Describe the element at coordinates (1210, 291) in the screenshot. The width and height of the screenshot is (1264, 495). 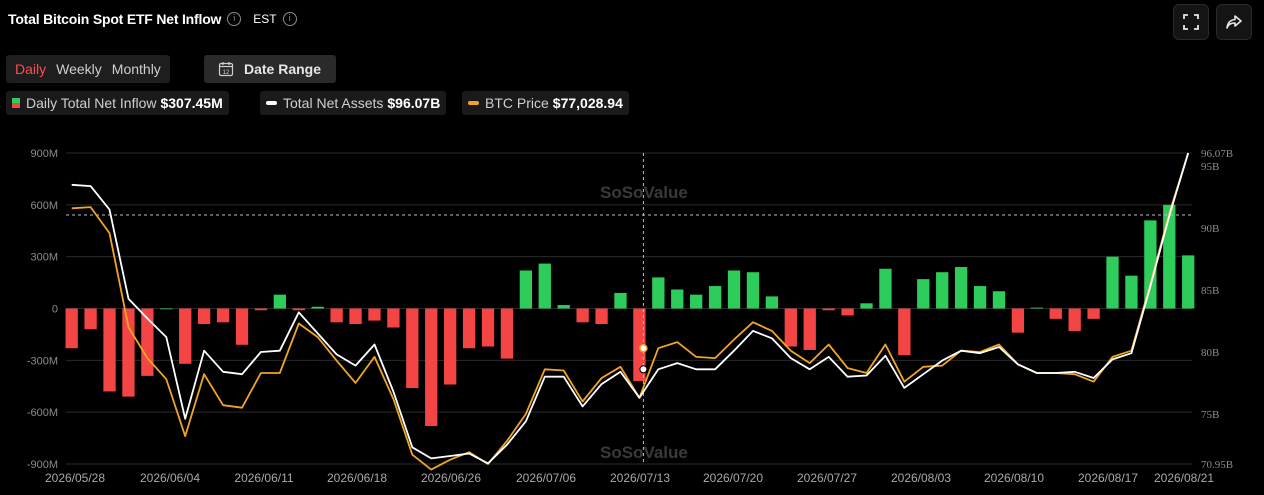
I see `y-right-tick-label: 85B` at that location.